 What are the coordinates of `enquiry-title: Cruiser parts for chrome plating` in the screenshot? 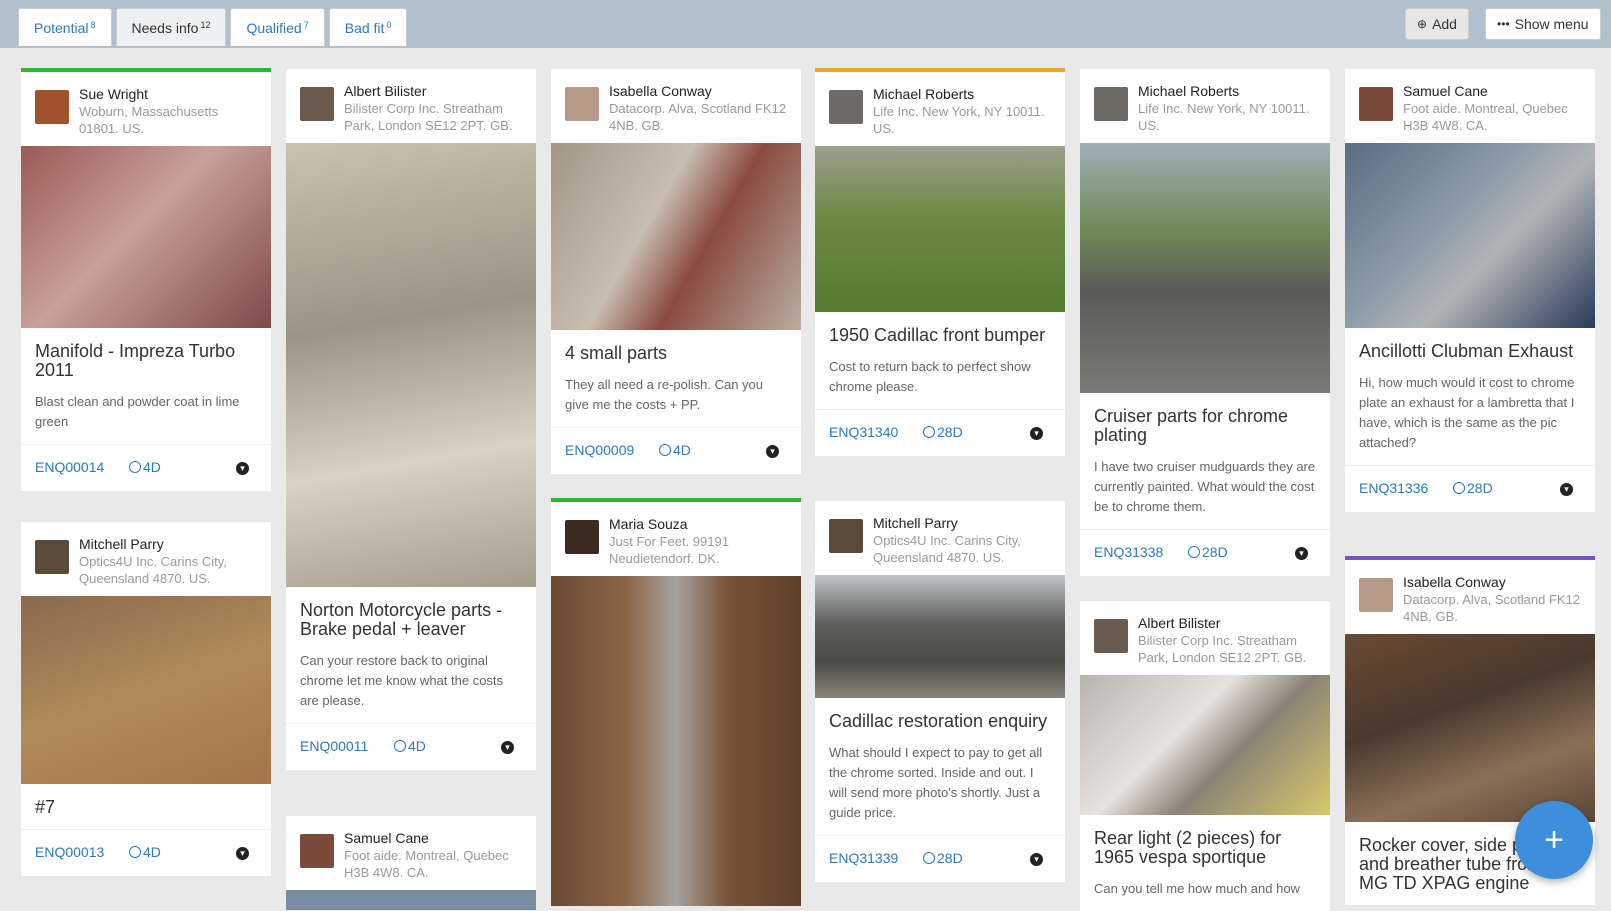 It's located at (1191, 425).